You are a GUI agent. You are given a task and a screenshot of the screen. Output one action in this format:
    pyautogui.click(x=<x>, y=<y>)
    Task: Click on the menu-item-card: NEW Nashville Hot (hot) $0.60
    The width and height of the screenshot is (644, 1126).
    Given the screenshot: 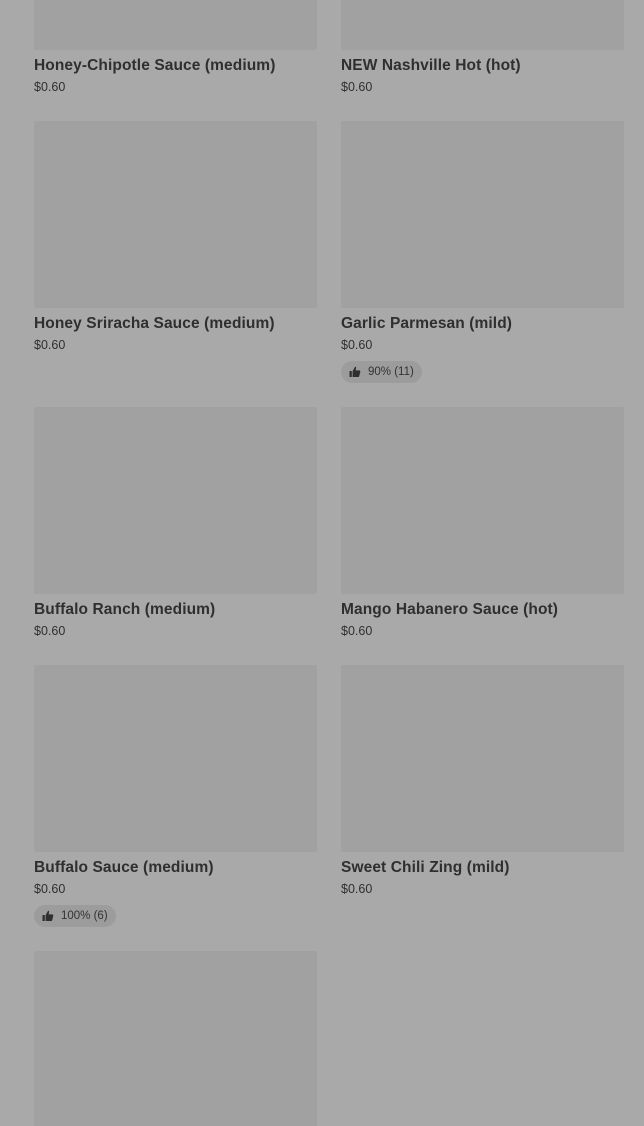 What is the action you would take?
    pyautogui.click(x=482, y=47)
    